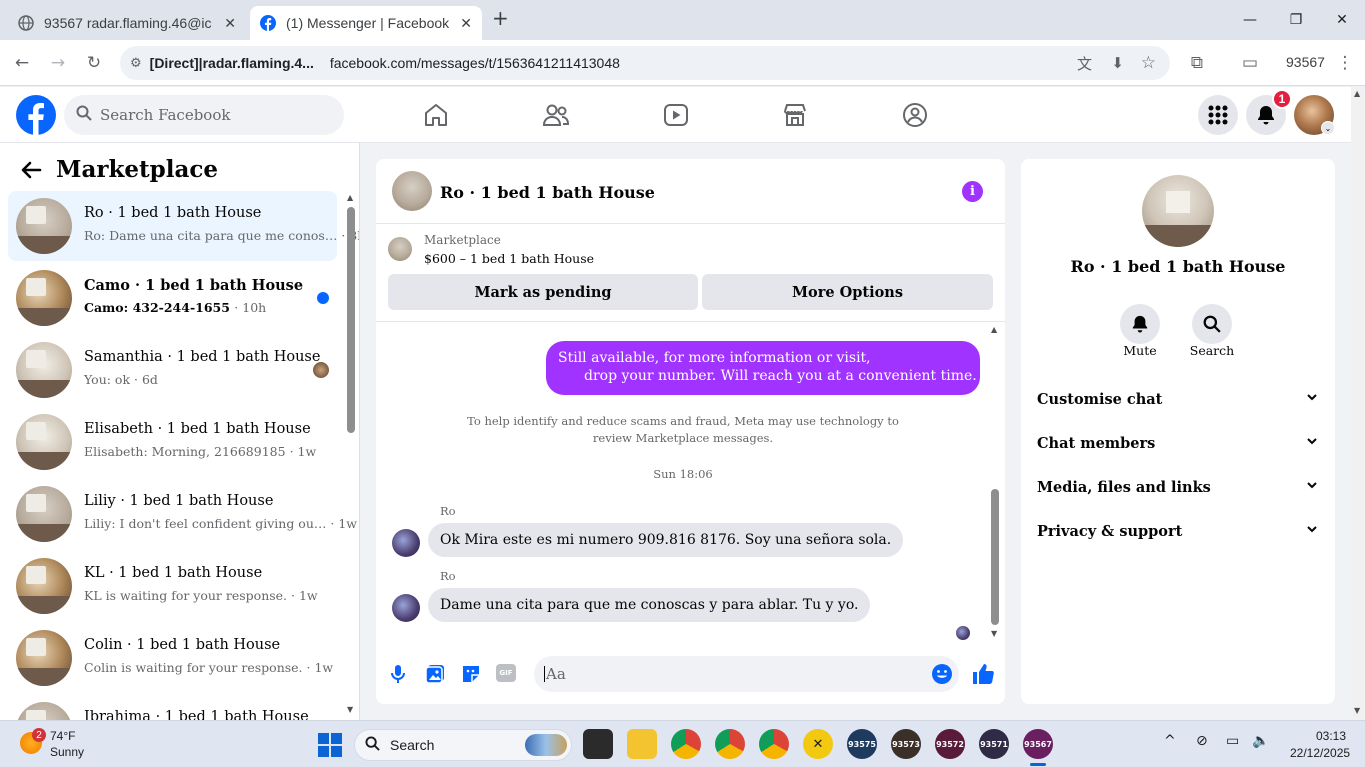  What do you see at coordinates (1178, 487) in the screenshot?
I see `media-files-links-section: Media, files and links` at bounding box center [1178, 487].